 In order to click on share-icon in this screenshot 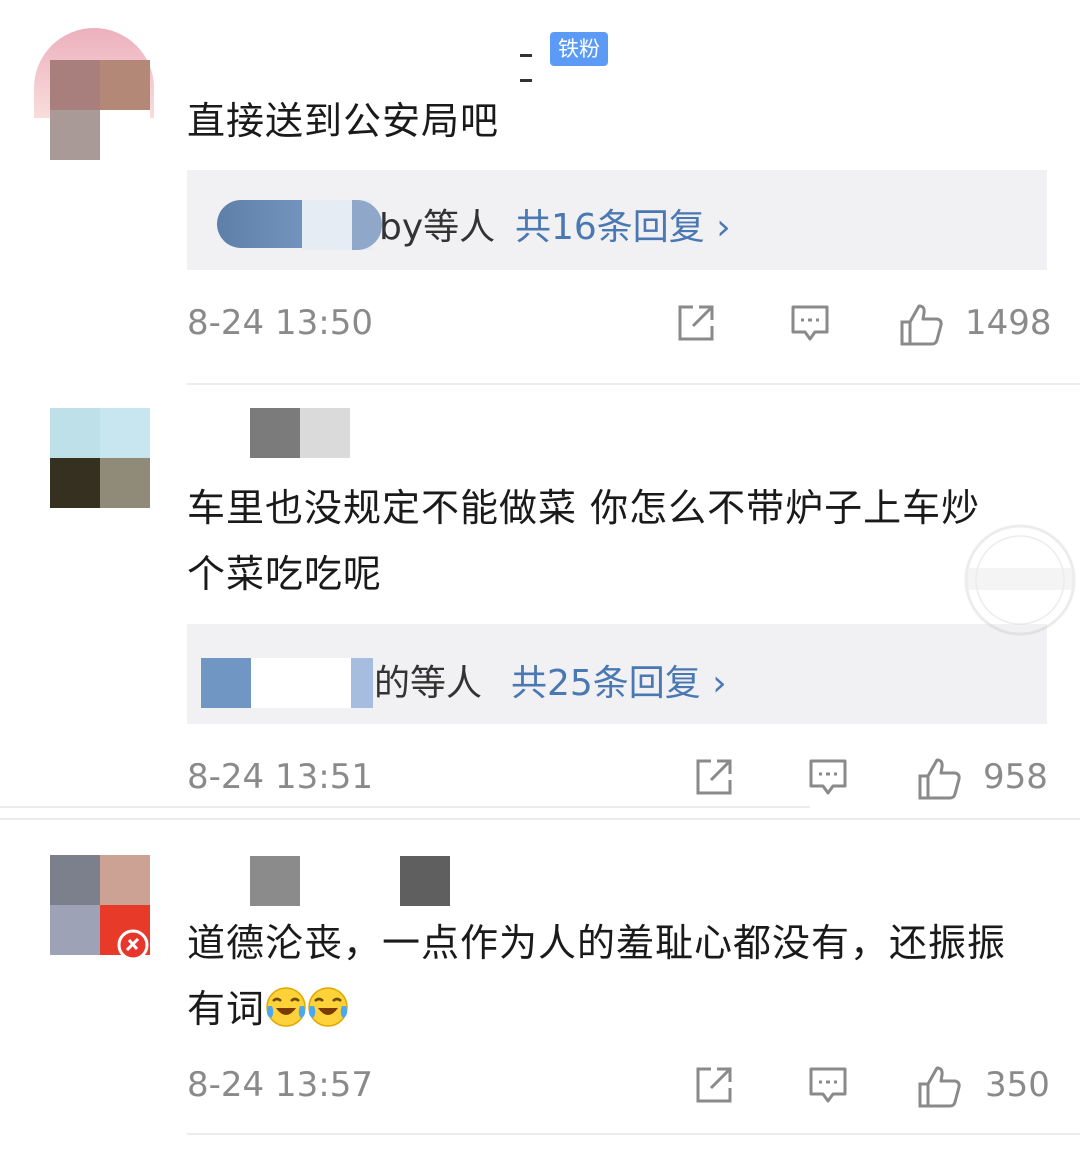, I will do `click(714, 1085)`.